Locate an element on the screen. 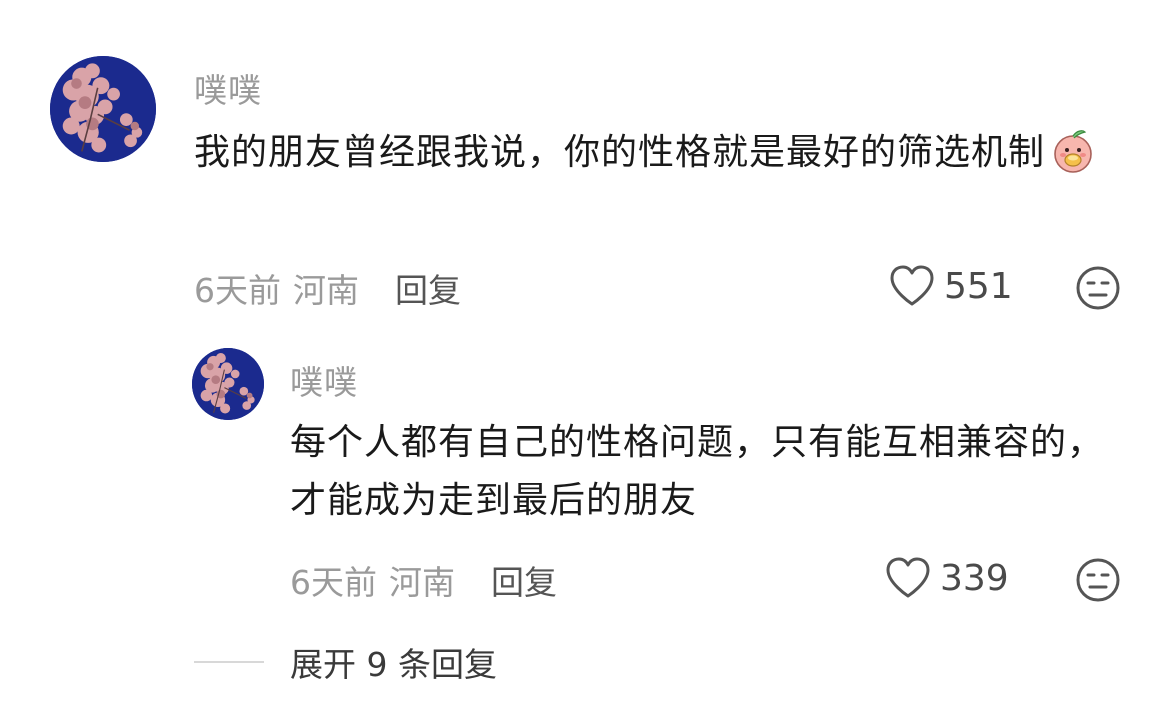  expand-divider-line is located at coordinates (229, 662).